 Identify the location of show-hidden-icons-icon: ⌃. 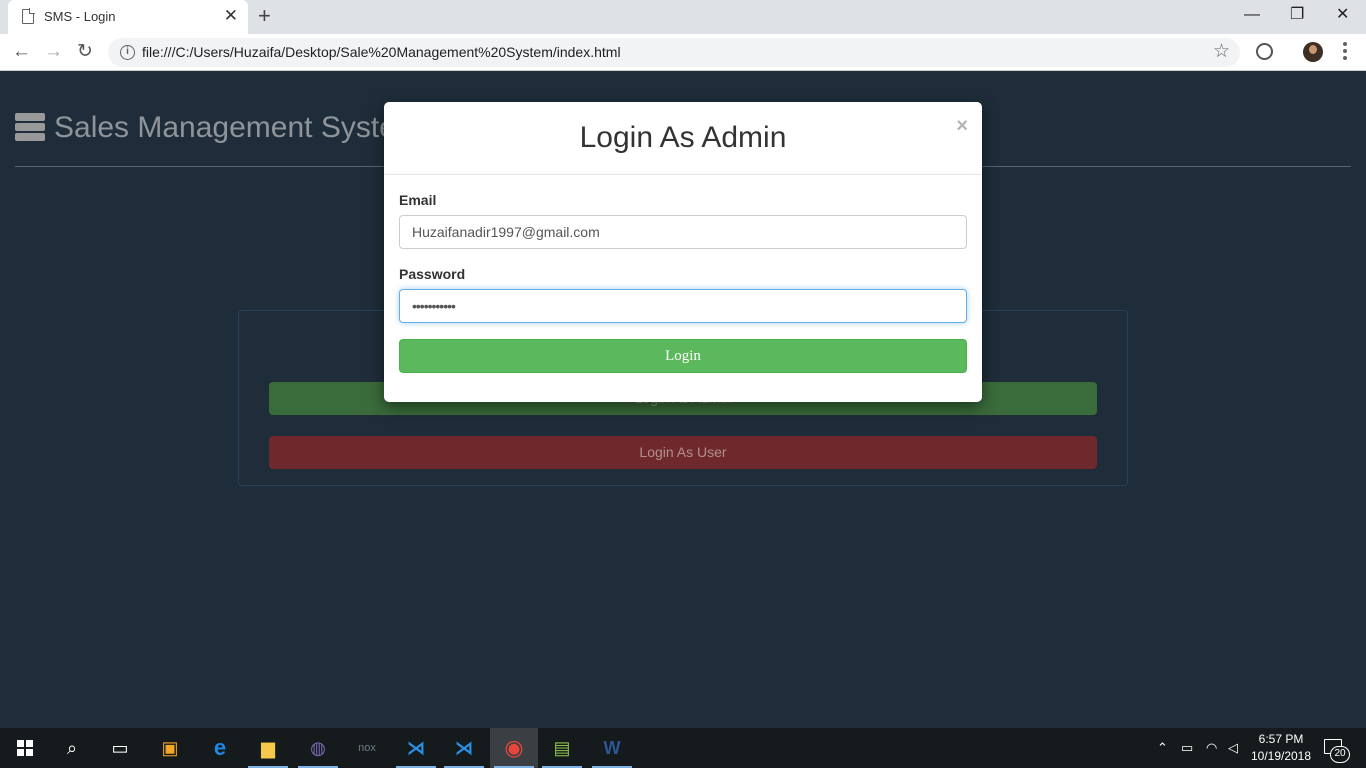
(1162, 748).